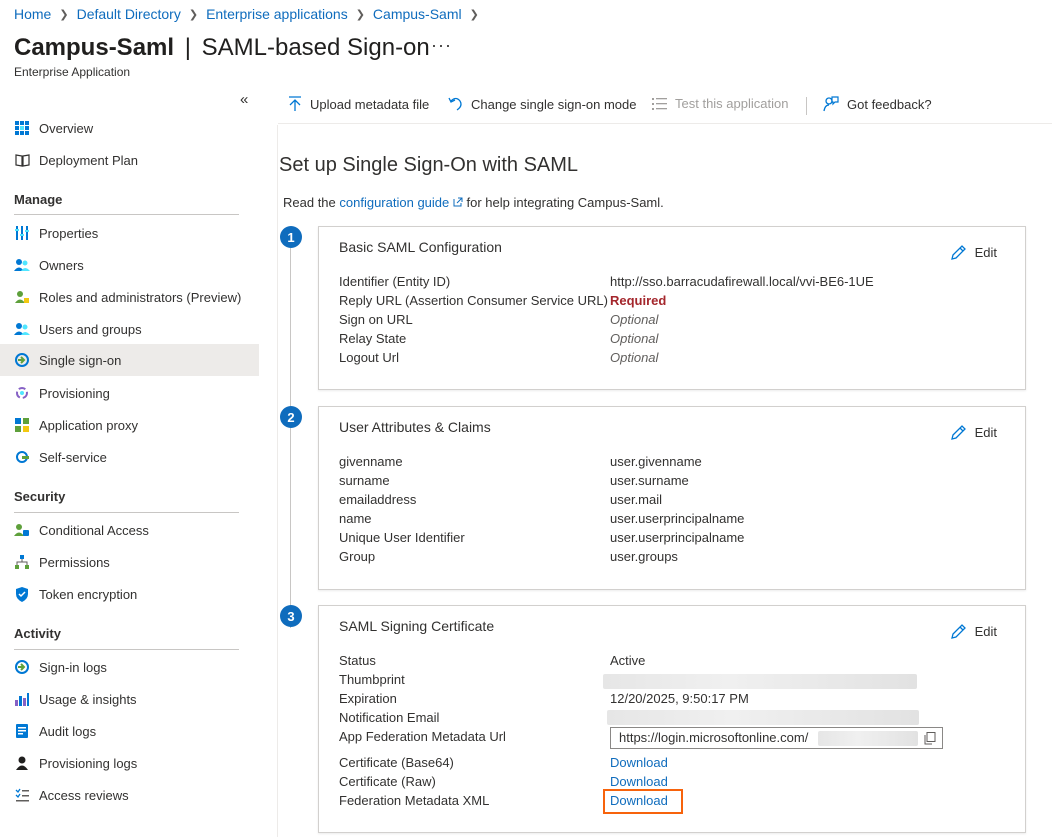  What do you see at coordinates (129, 233) in the screenshot?
I see `sidebar-item-properties: Properties` at bounding box center [129, 233].